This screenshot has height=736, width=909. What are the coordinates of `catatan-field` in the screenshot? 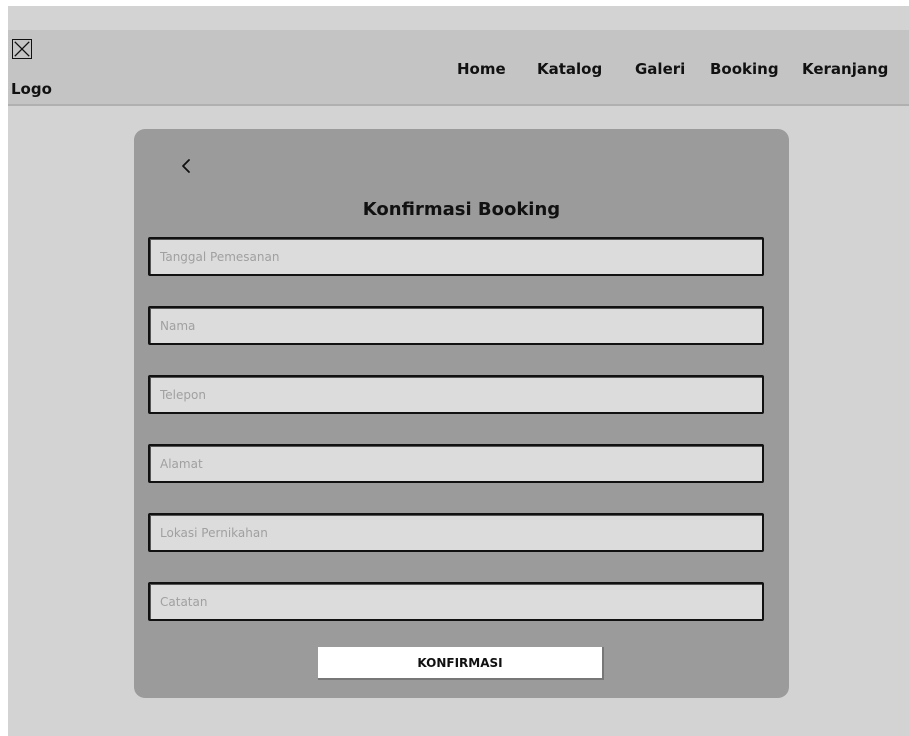 It's located at (456, 601).